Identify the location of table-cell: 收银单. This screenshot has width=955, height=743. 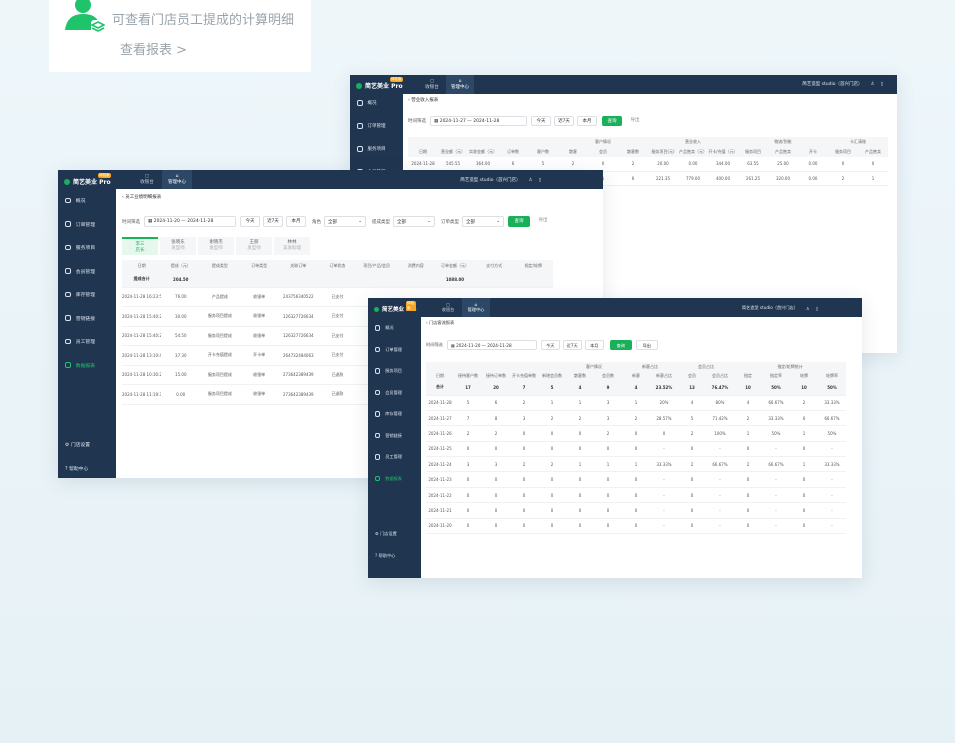
(259, 394).